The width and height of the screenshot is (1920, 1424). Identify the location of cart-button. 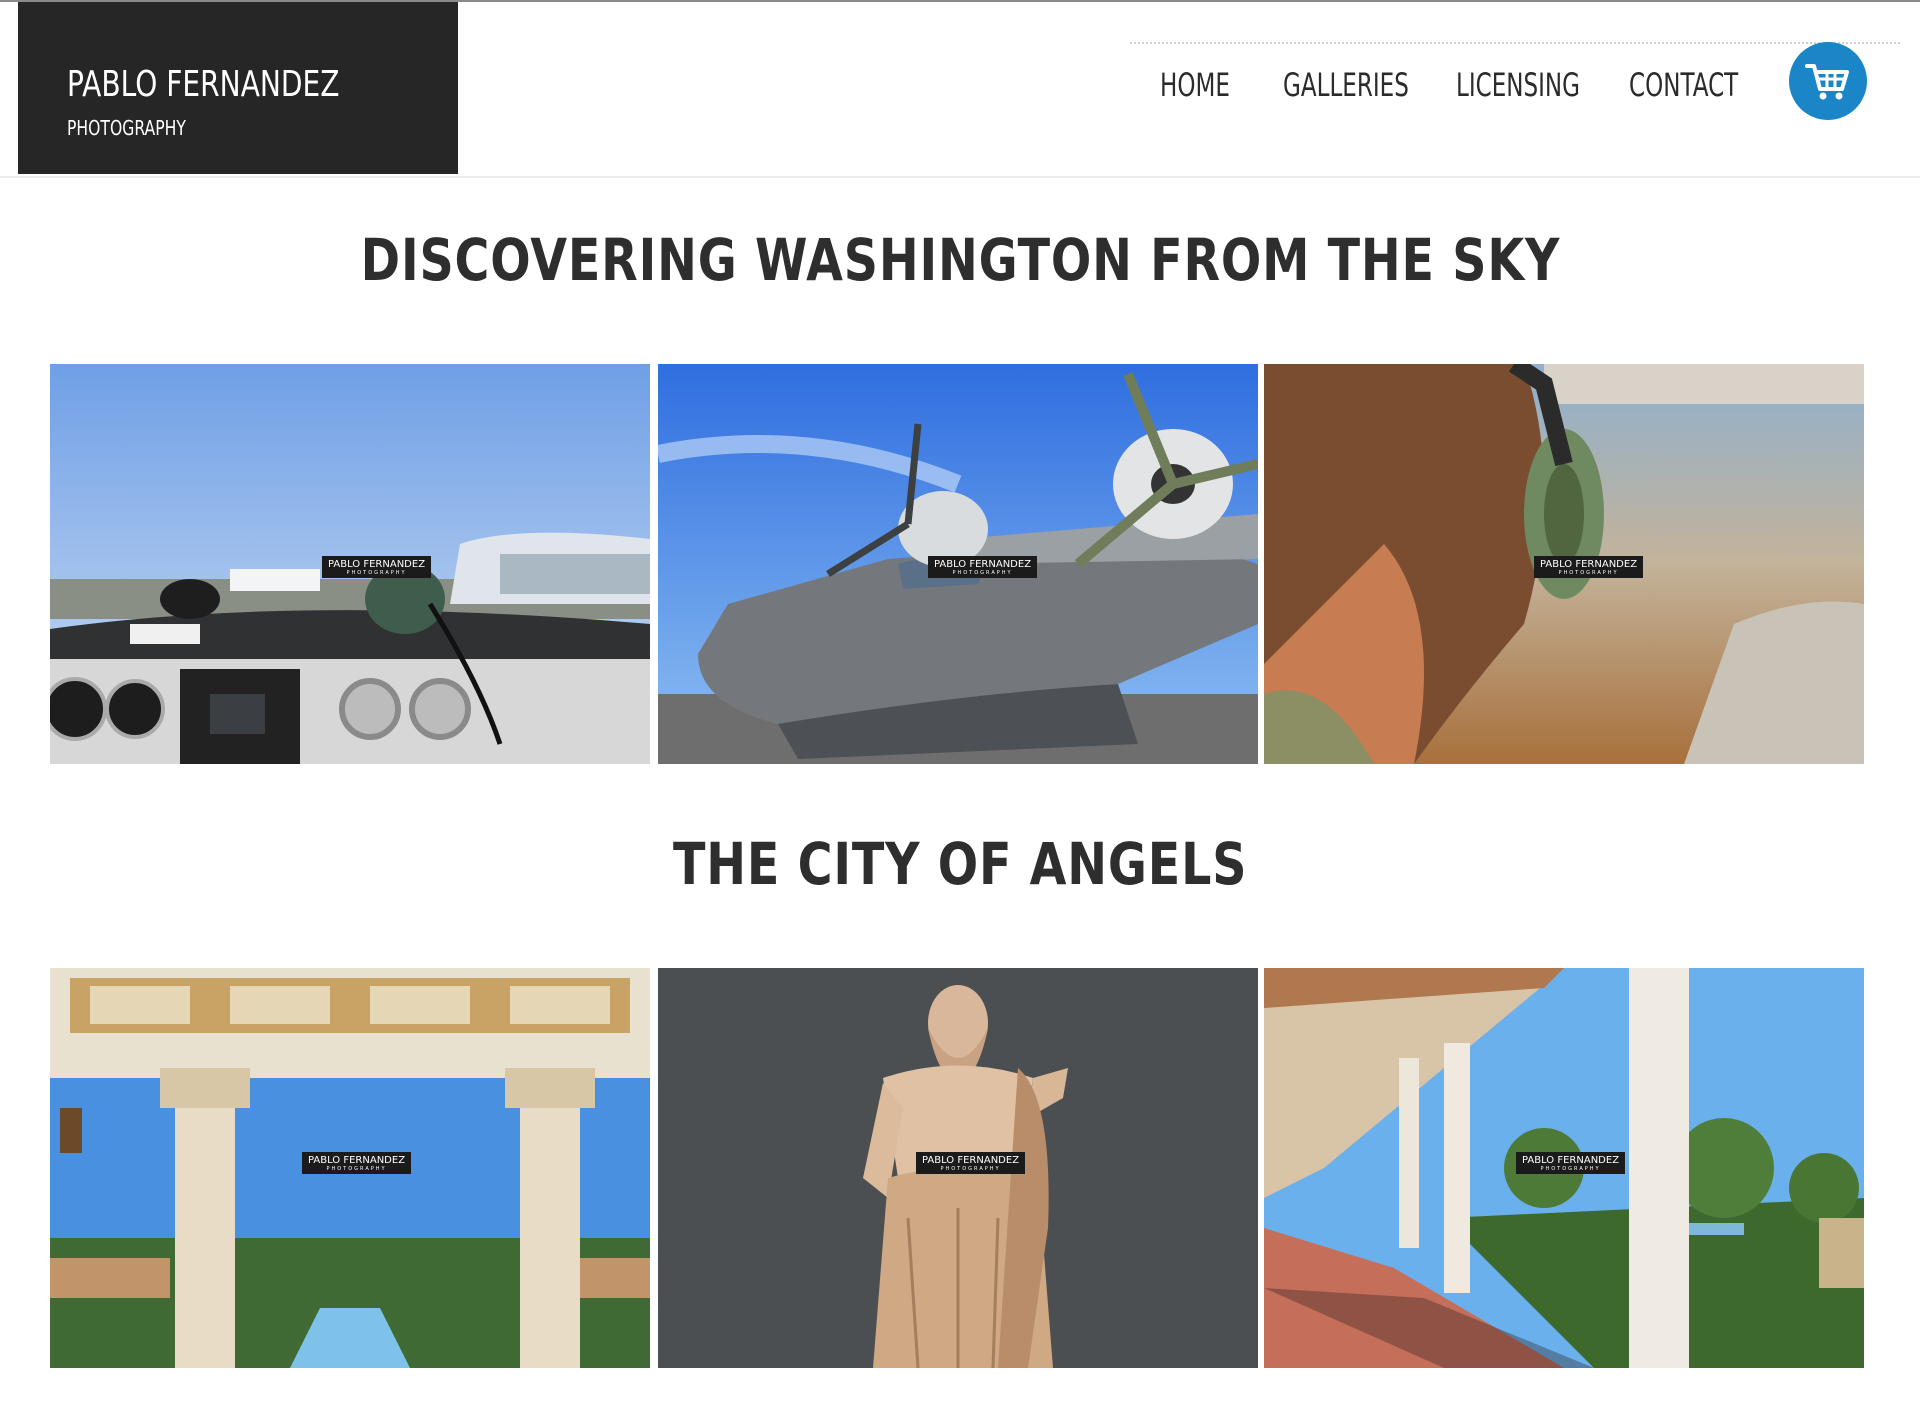
(1828, 81).